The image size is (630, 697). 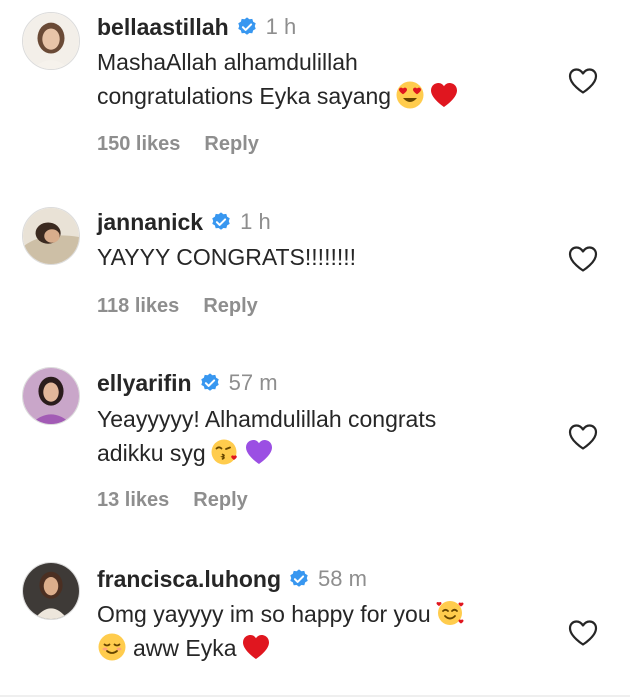 I want to click on comment-text-line: Omg yayyyy im so happy for you, so click(x=264, y=614).